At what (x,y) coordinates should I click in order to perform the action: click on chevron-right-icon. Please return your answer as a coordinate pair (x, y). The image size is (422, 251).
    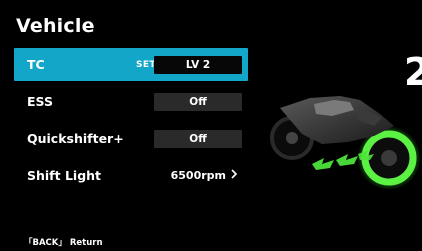
    Looking at the image, I should click on (234, 175).